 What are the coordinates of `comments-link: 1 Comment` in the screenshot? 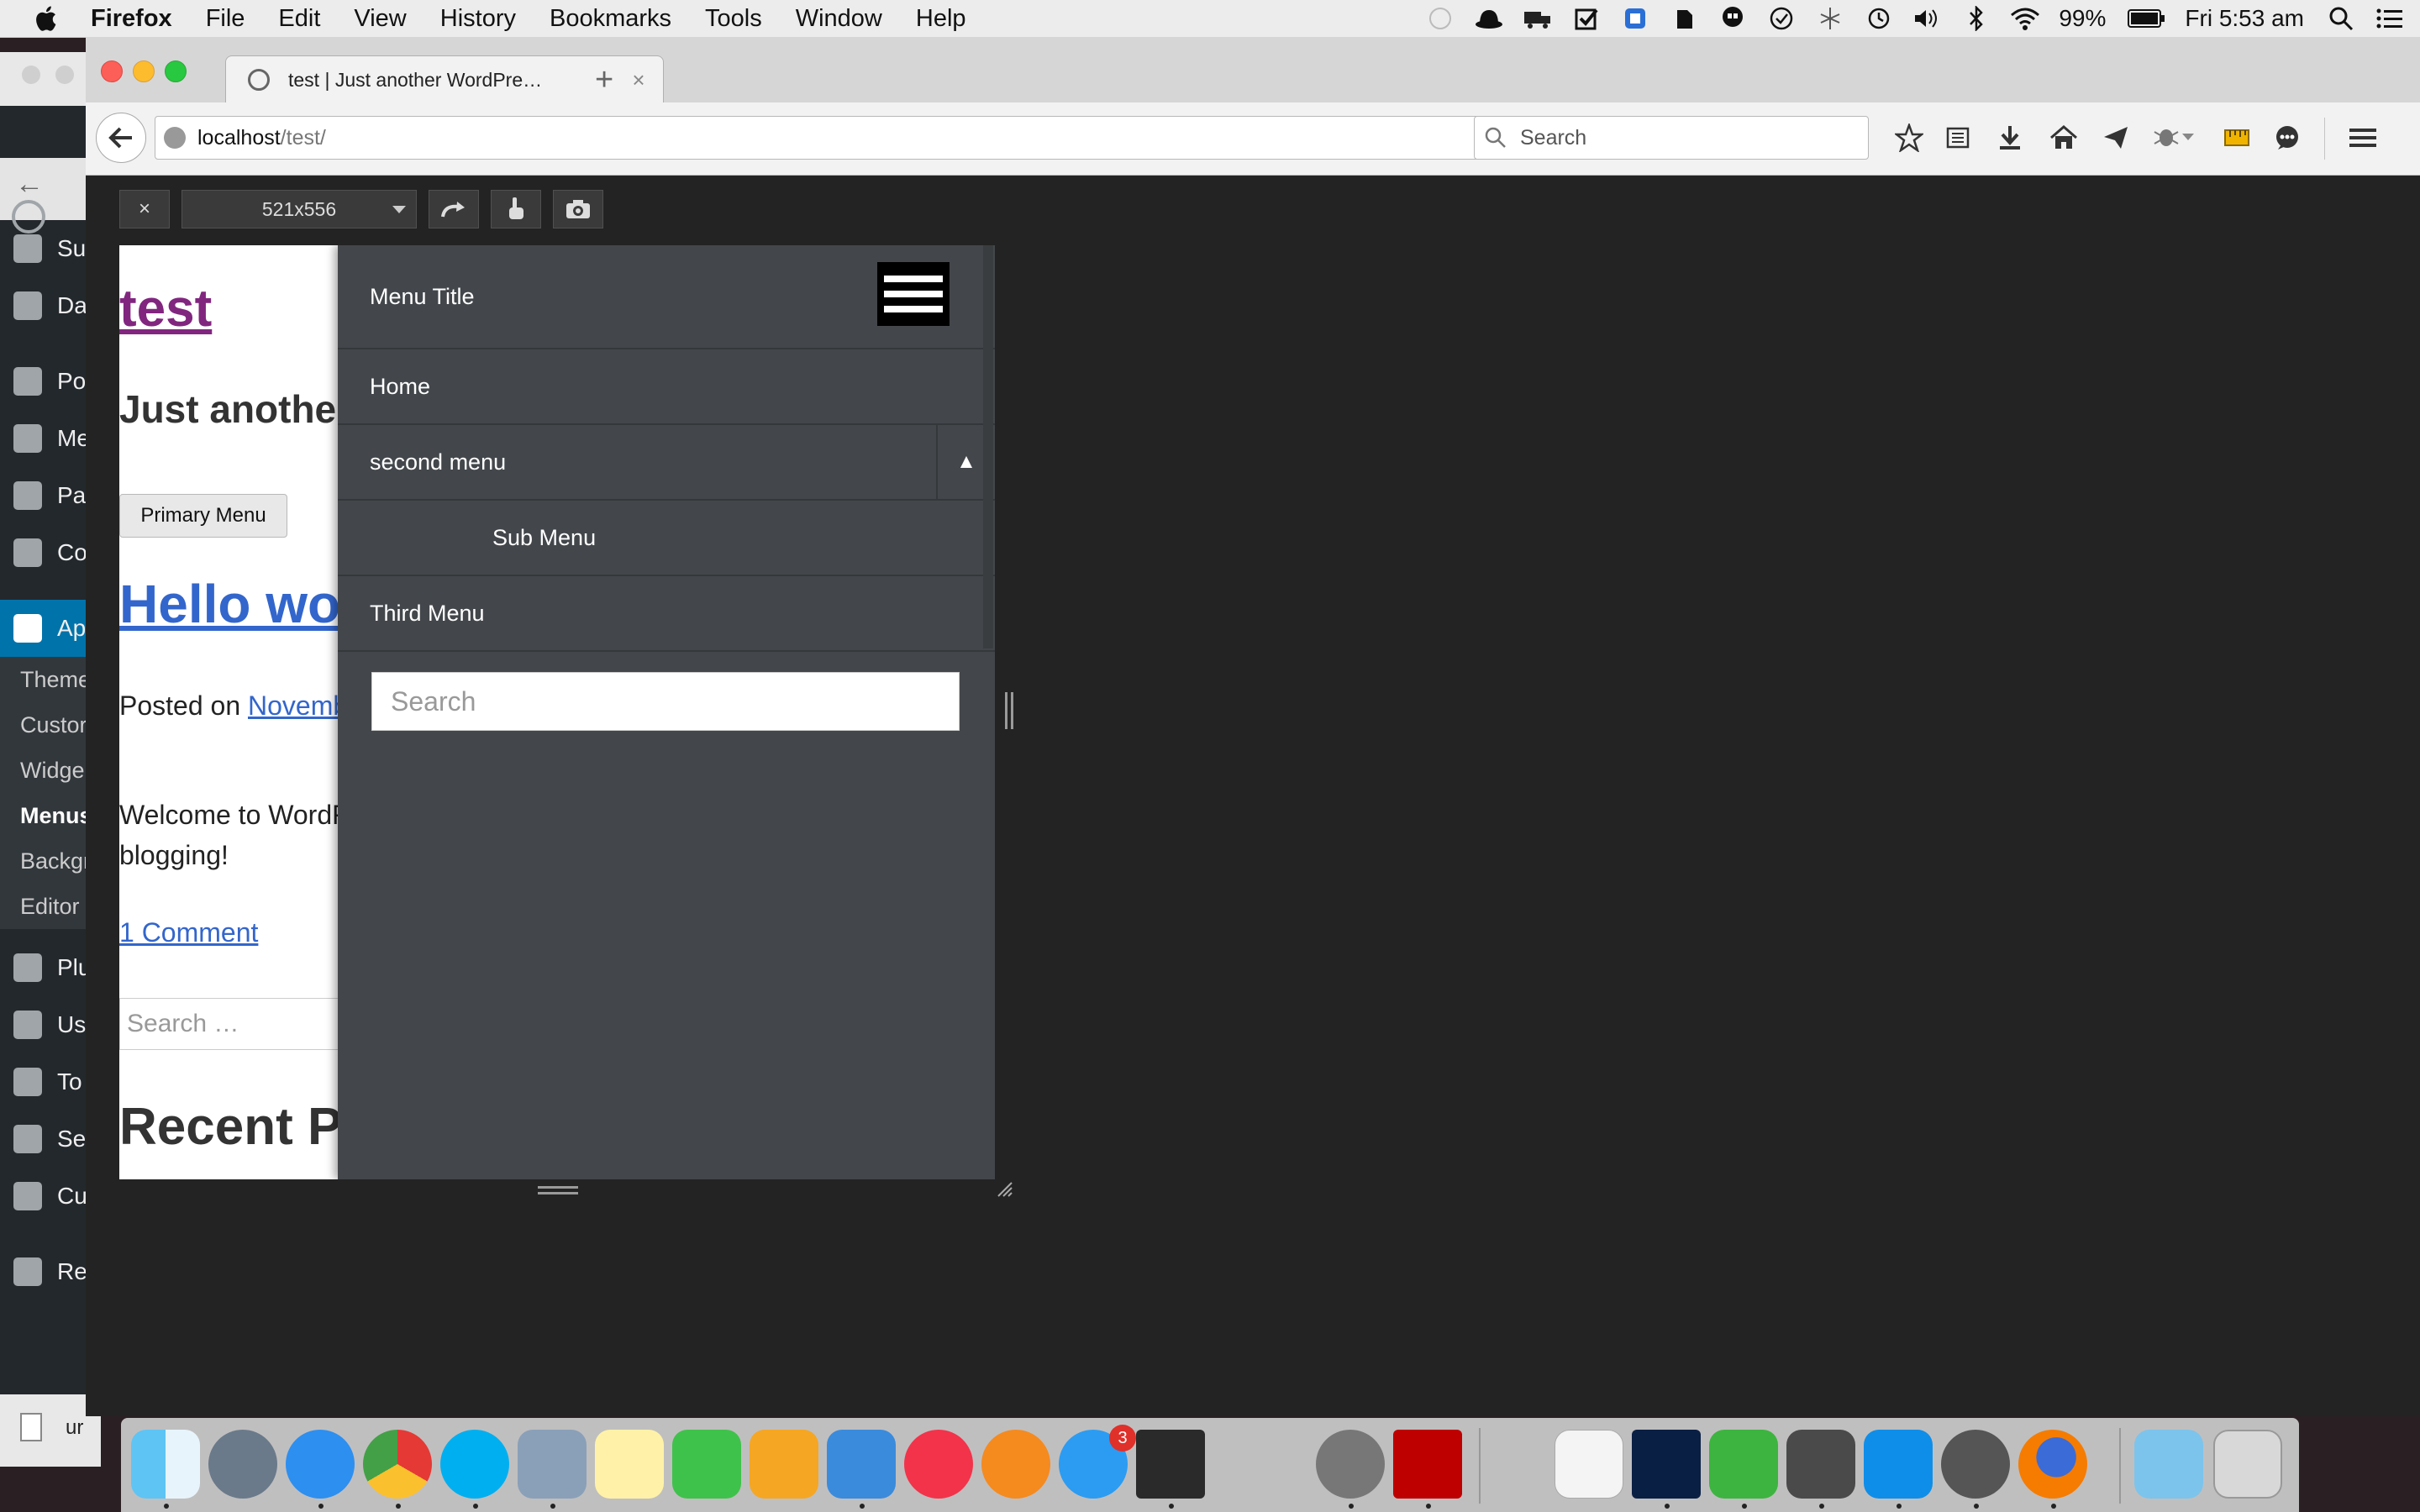 It's located at (188, 932).